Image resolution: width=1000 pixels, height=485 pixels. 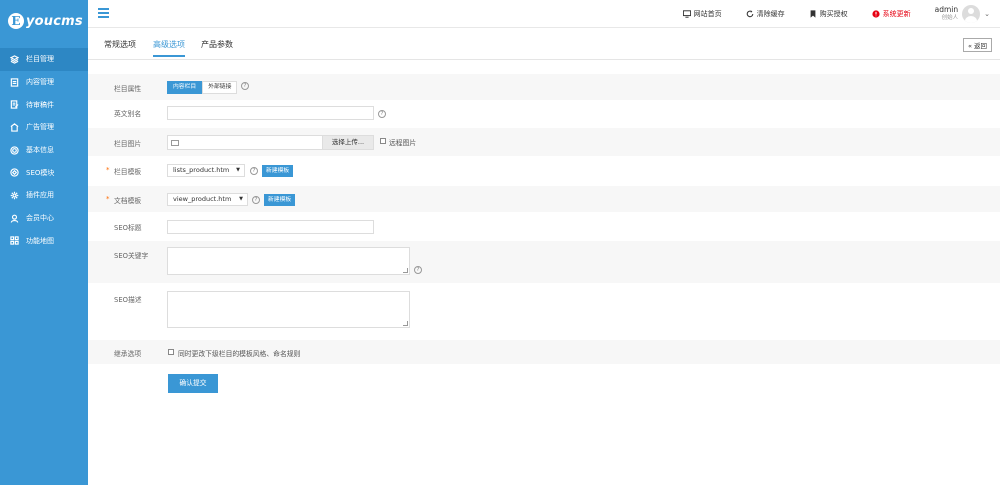 What do you see at coordinates (544, 227) in the screenshot?
I see `row-seo-title: SEO标题` at bounding box center [544, 227].